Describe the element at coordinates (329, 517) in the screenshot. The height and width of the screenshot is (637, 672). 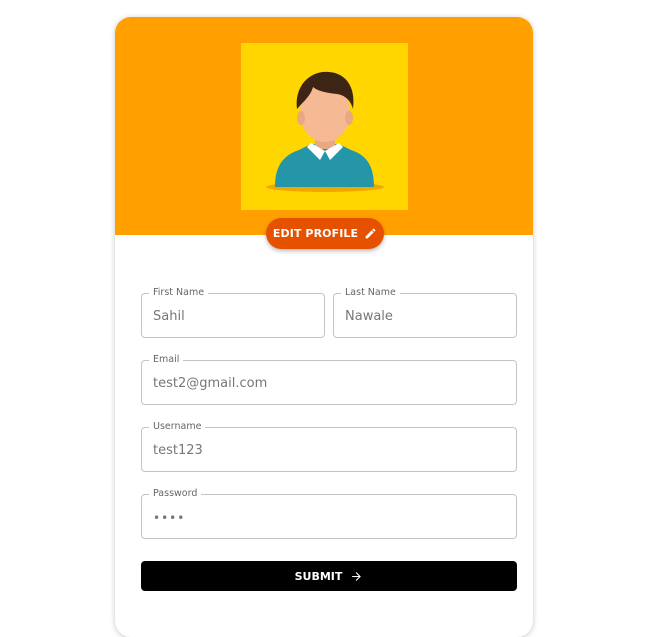
I see `password-input: ••••` at that location.